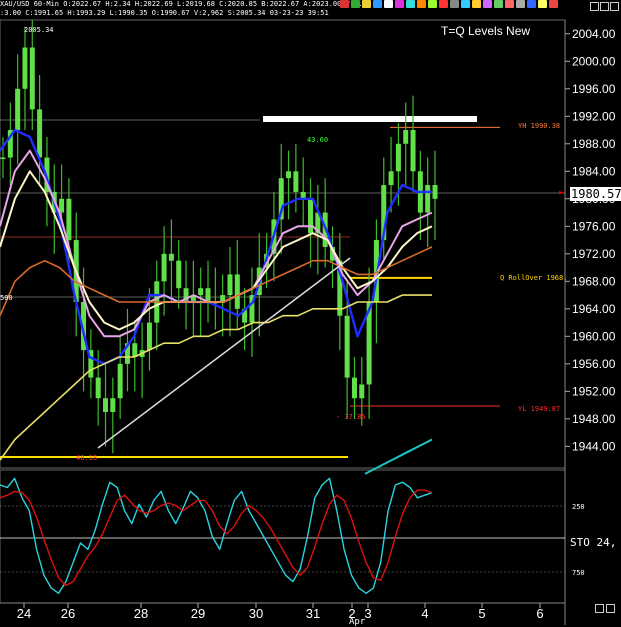 Image resolution: width=621 pixels, height=627 pixels. I want to click on chart-annotation: - 37.85, so click(351, 417).